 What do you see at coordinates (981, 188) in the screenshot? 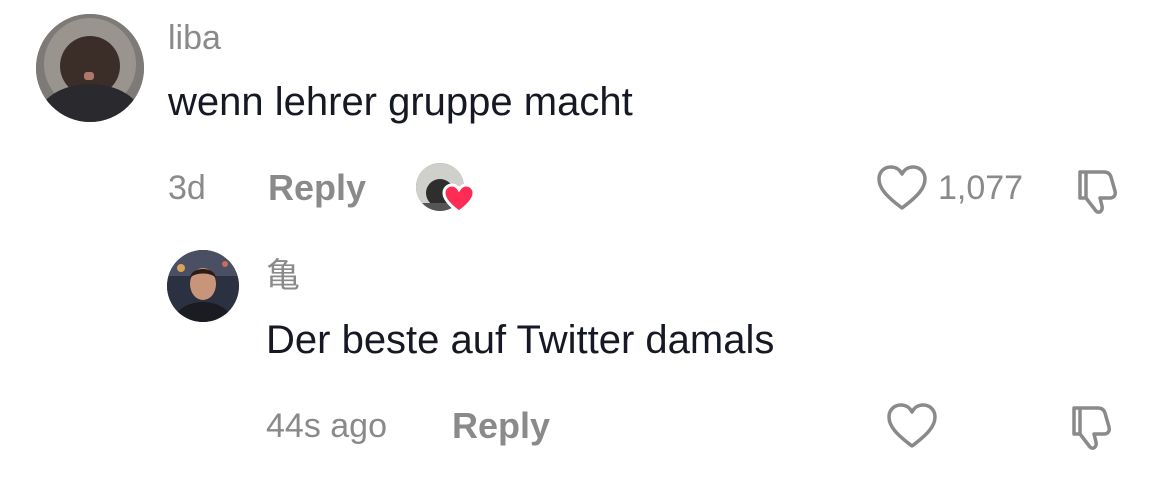
I see `like-count: 1,077` at bounding box center [981, 188].